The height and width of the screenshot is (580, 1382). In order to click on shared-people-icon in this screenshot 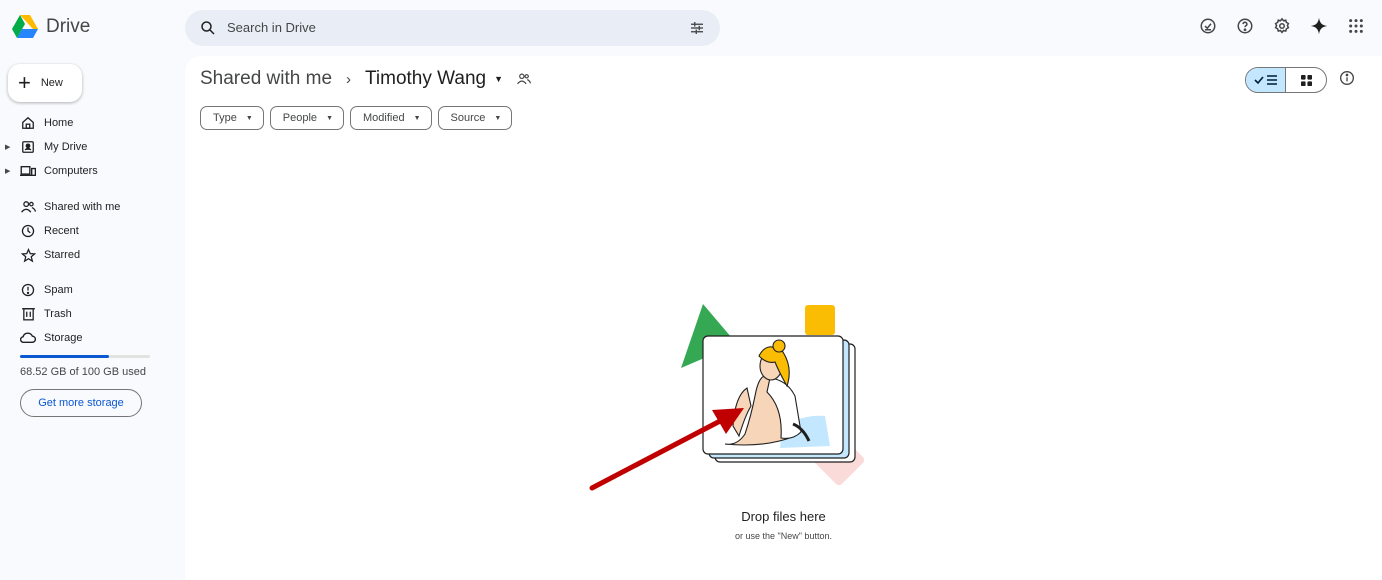, I will do `click(28, 207)`.